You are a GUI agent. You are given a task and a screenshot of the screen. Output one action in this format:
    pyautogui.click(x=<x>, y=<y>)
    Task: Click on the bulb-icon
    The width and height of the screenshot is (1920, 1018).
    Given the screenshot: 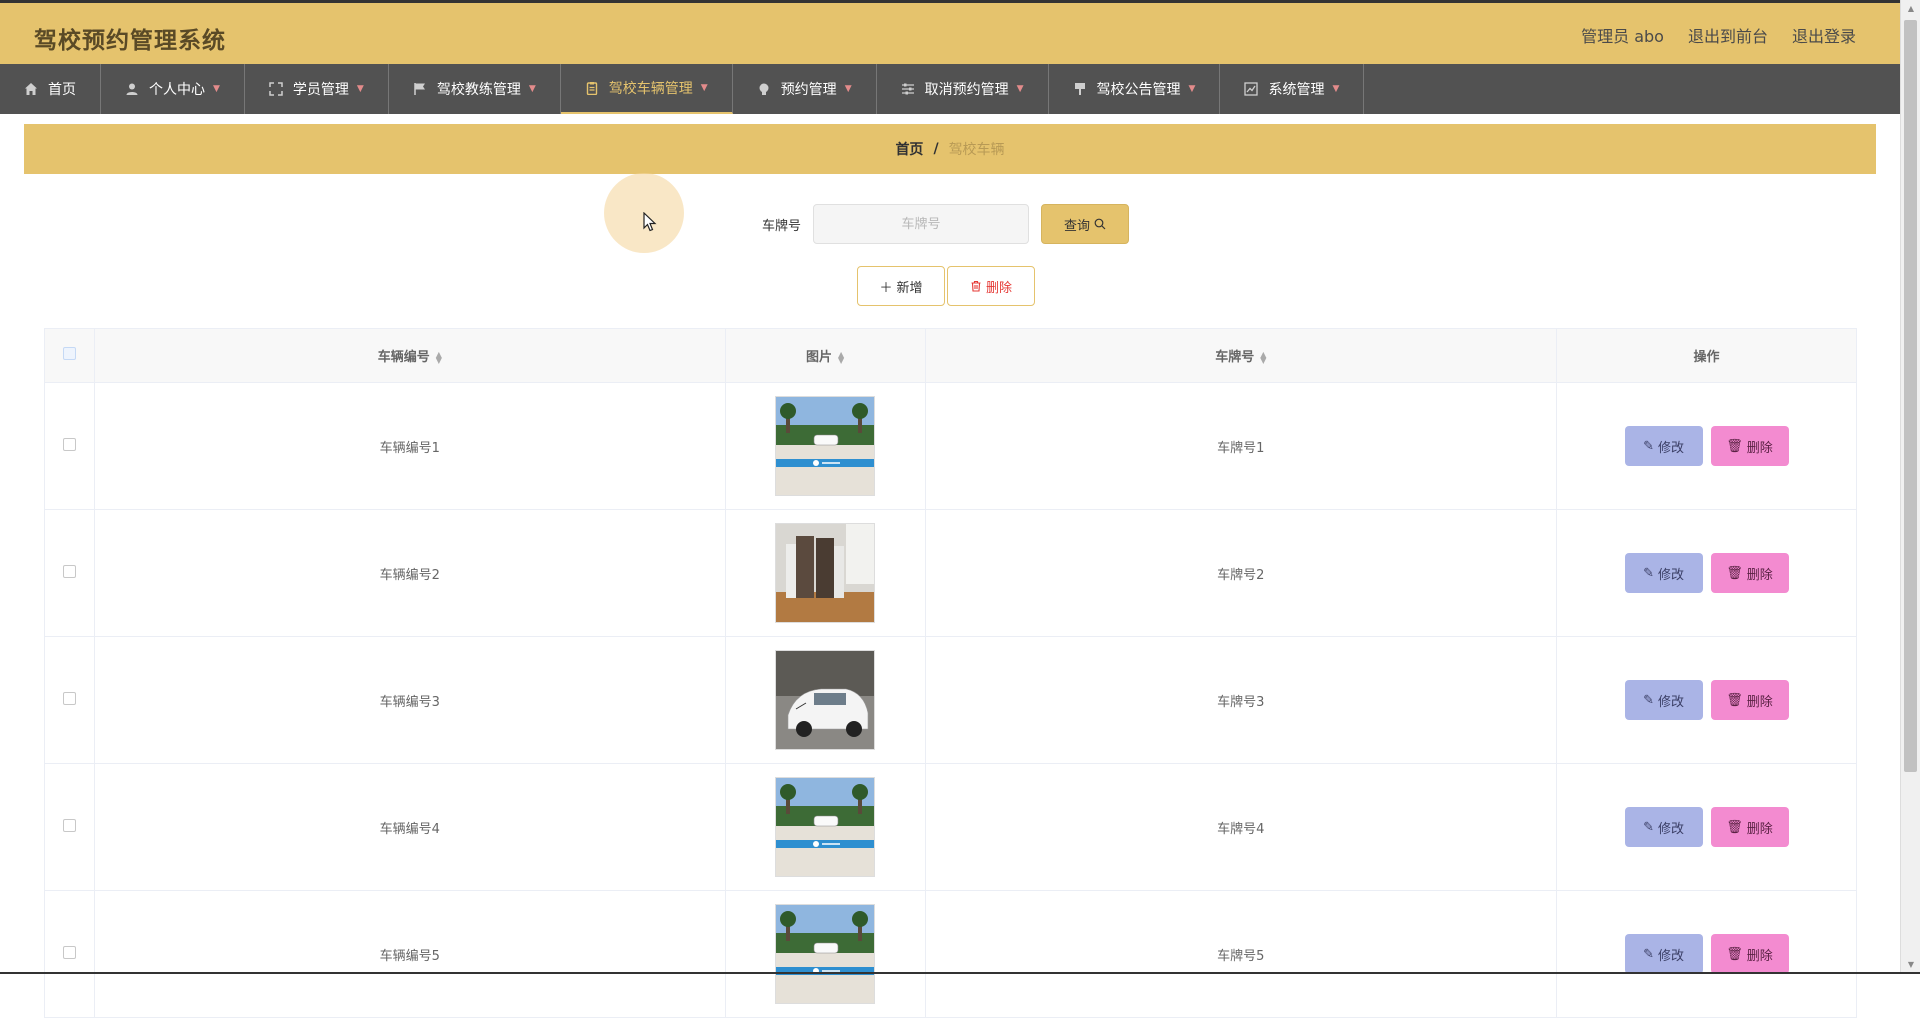 What is the action you would take?
    pyautogui.click(x=764, y=89)
    